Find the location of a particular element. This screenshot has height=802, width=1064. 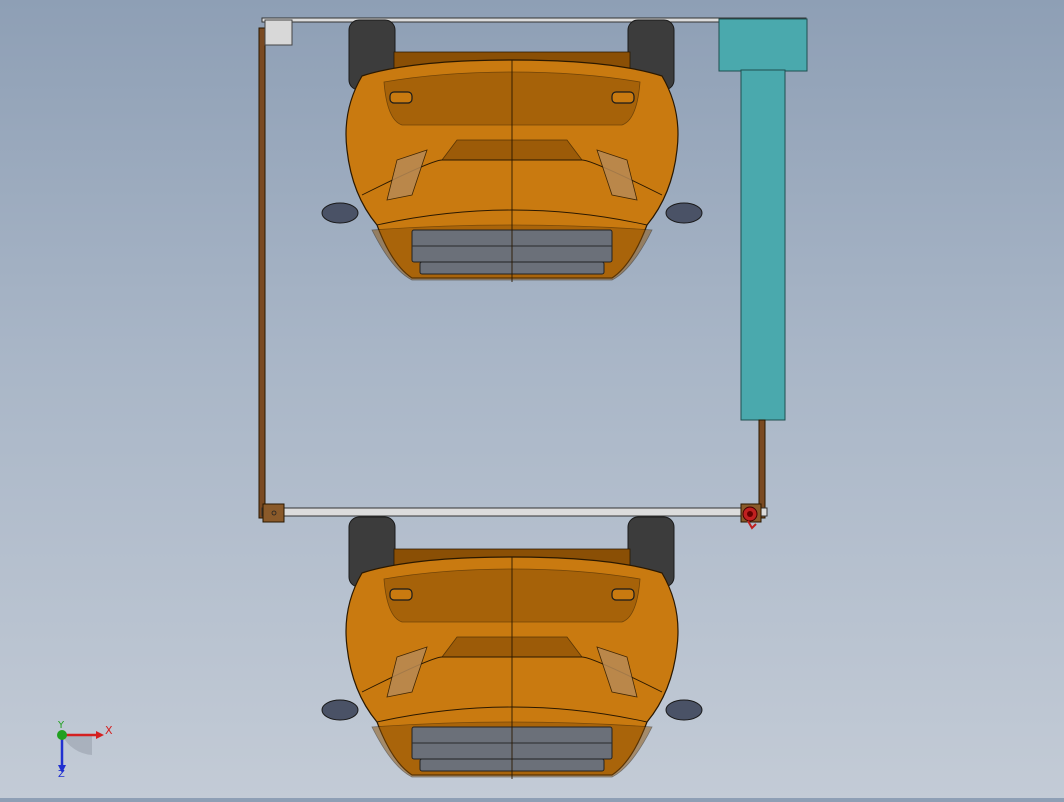

axis-y-label: Y is located at coordinates (61, 725).